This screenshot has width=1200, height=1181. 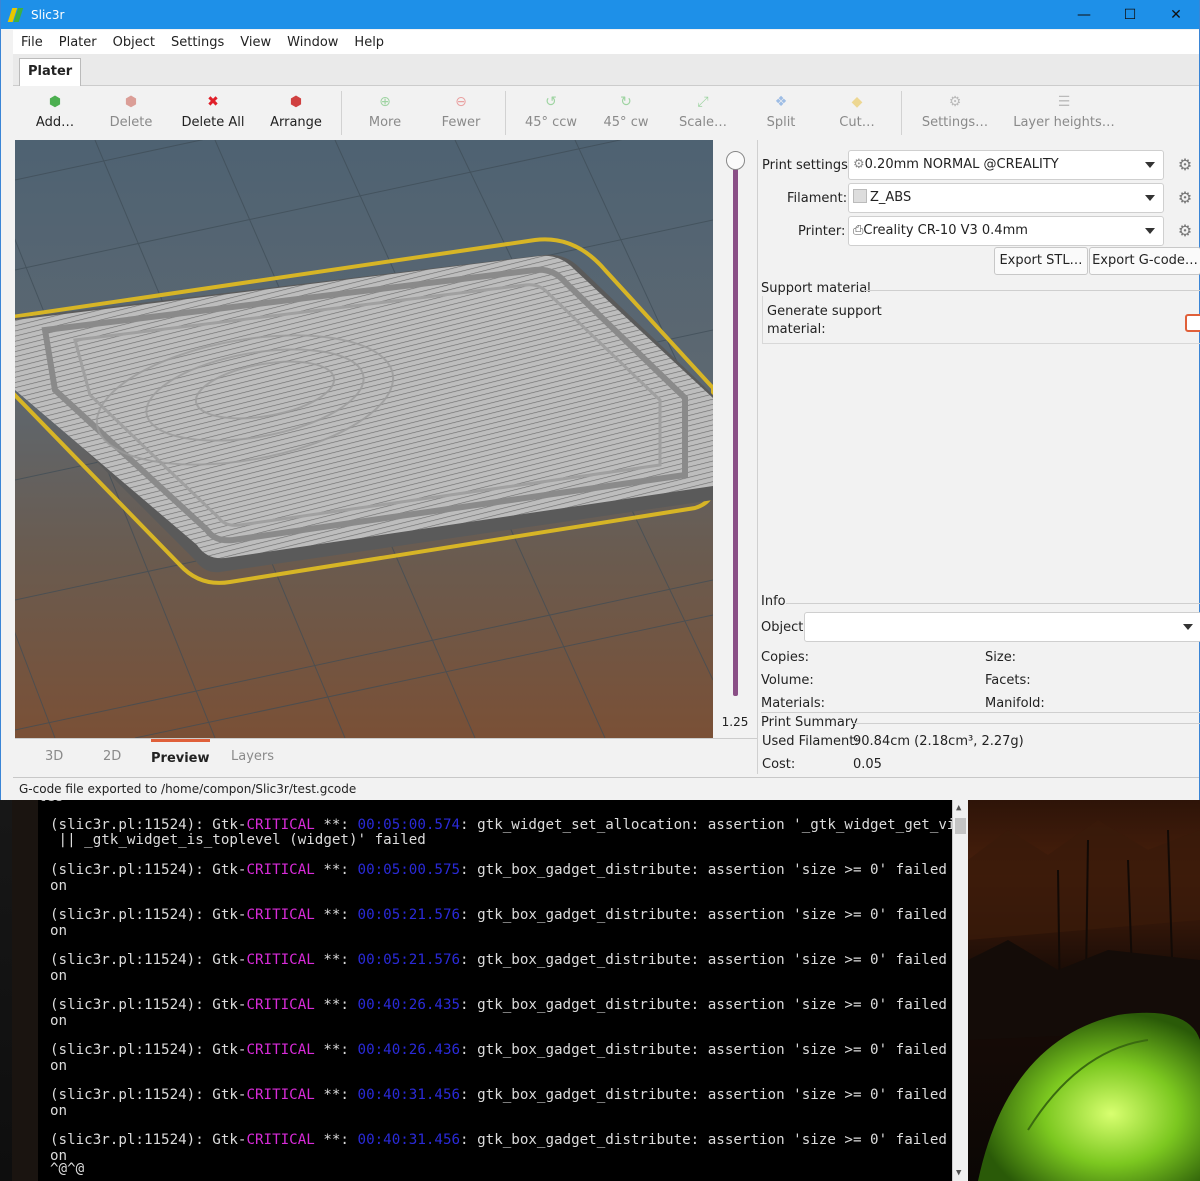 What do you see at coordinates (50, 72) in the screenshot?
I see `tab-plater: Plater` at bounding box center [50, 72].